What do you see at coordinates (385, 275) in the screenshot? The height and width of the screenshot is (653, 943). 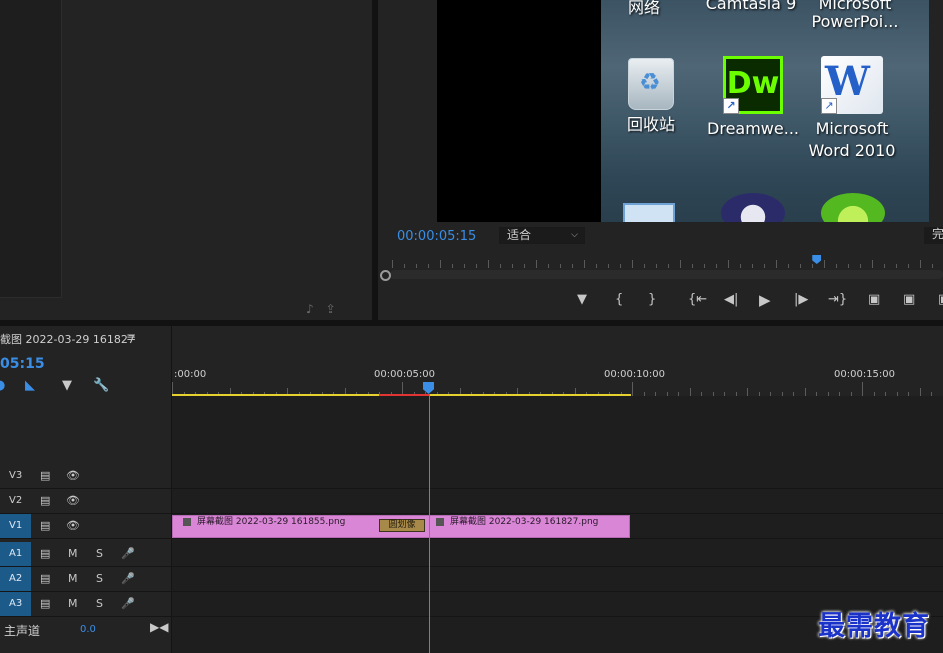 I see `scrollbar-handle` at bounding box center [385, 275].